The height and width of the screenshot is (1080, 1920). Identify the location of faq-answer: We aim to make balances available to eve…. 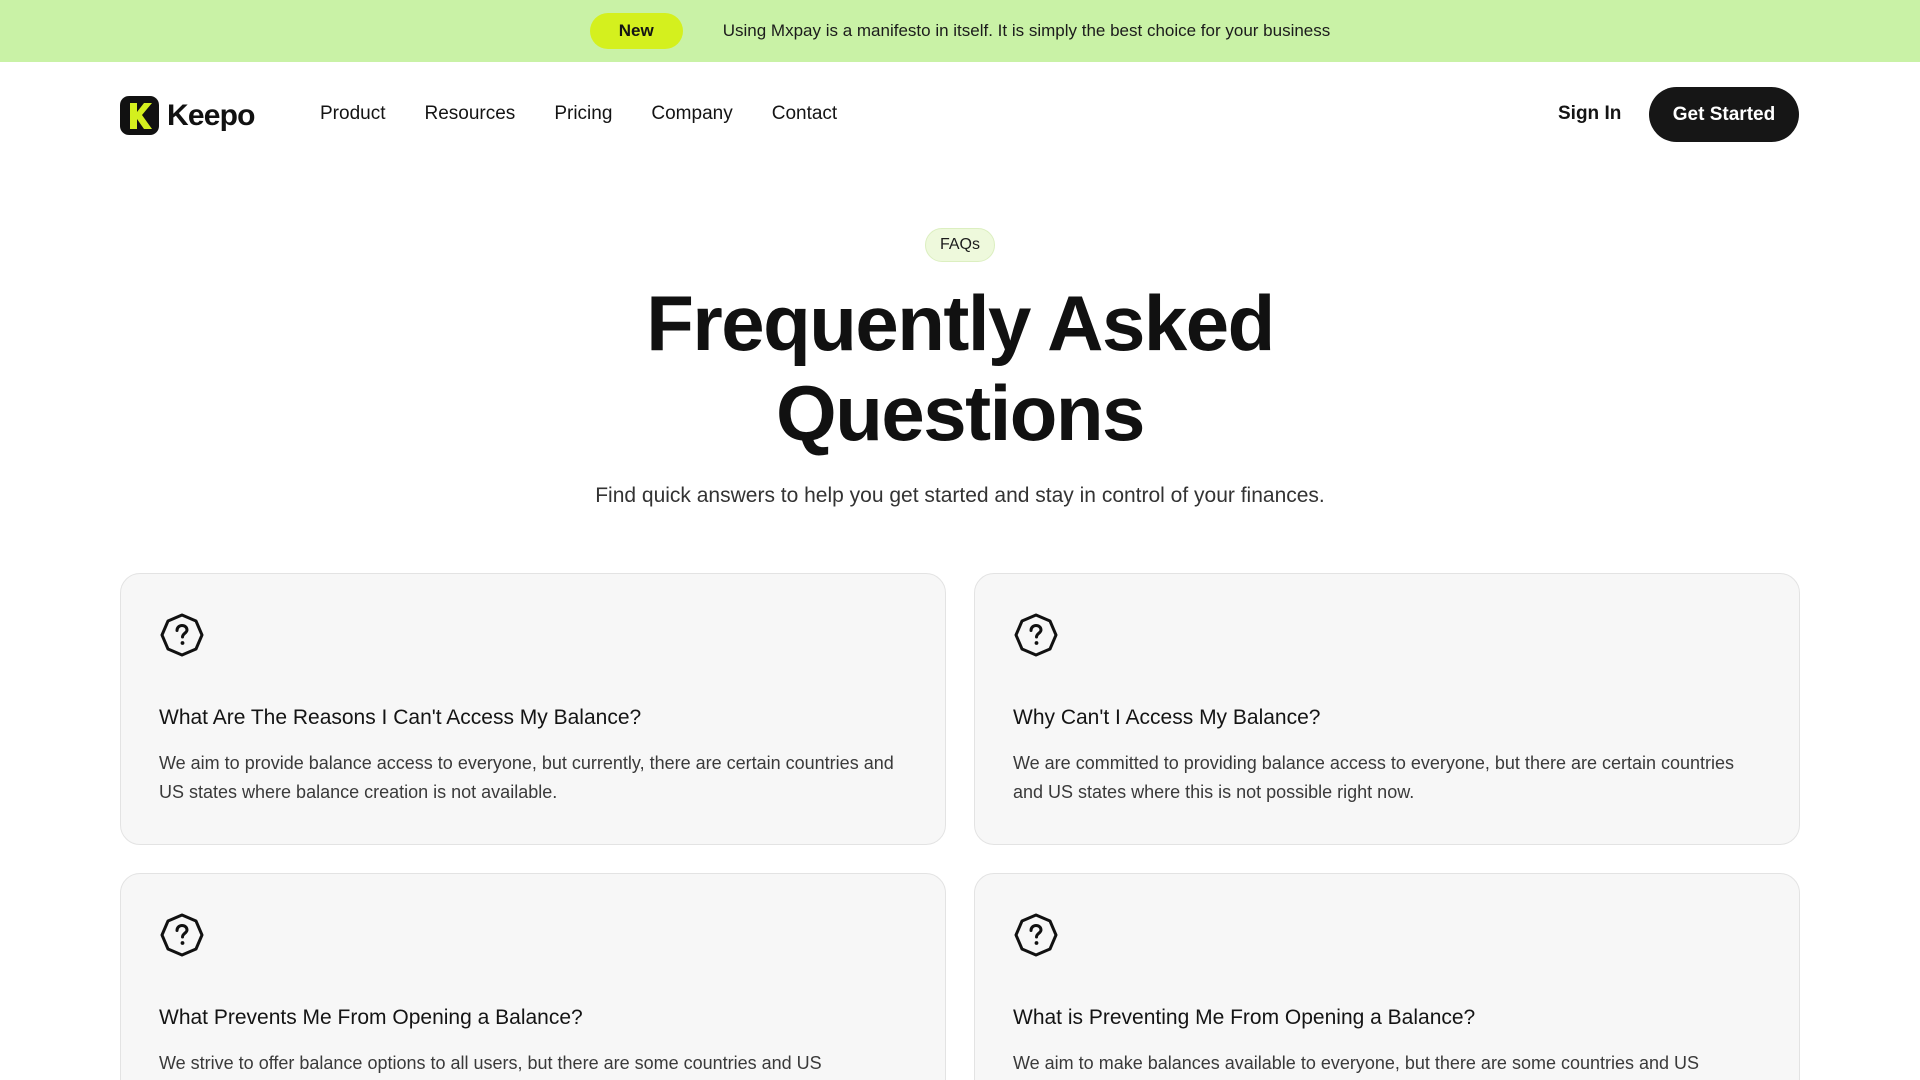
(1356, 1063).